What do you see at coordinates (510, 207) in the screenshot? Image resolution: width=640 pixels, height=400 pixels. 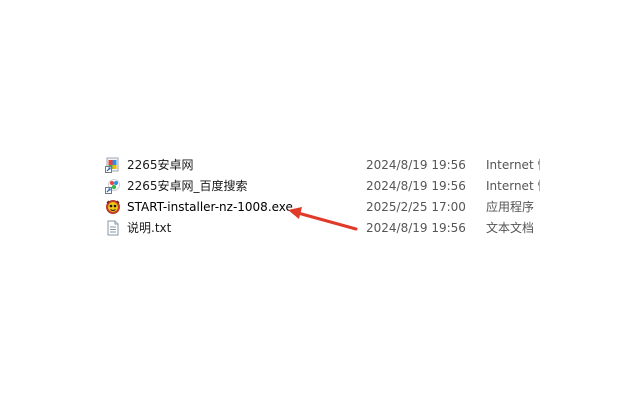 I see `file-type: 应用程序` at bounding box center [510, 207].